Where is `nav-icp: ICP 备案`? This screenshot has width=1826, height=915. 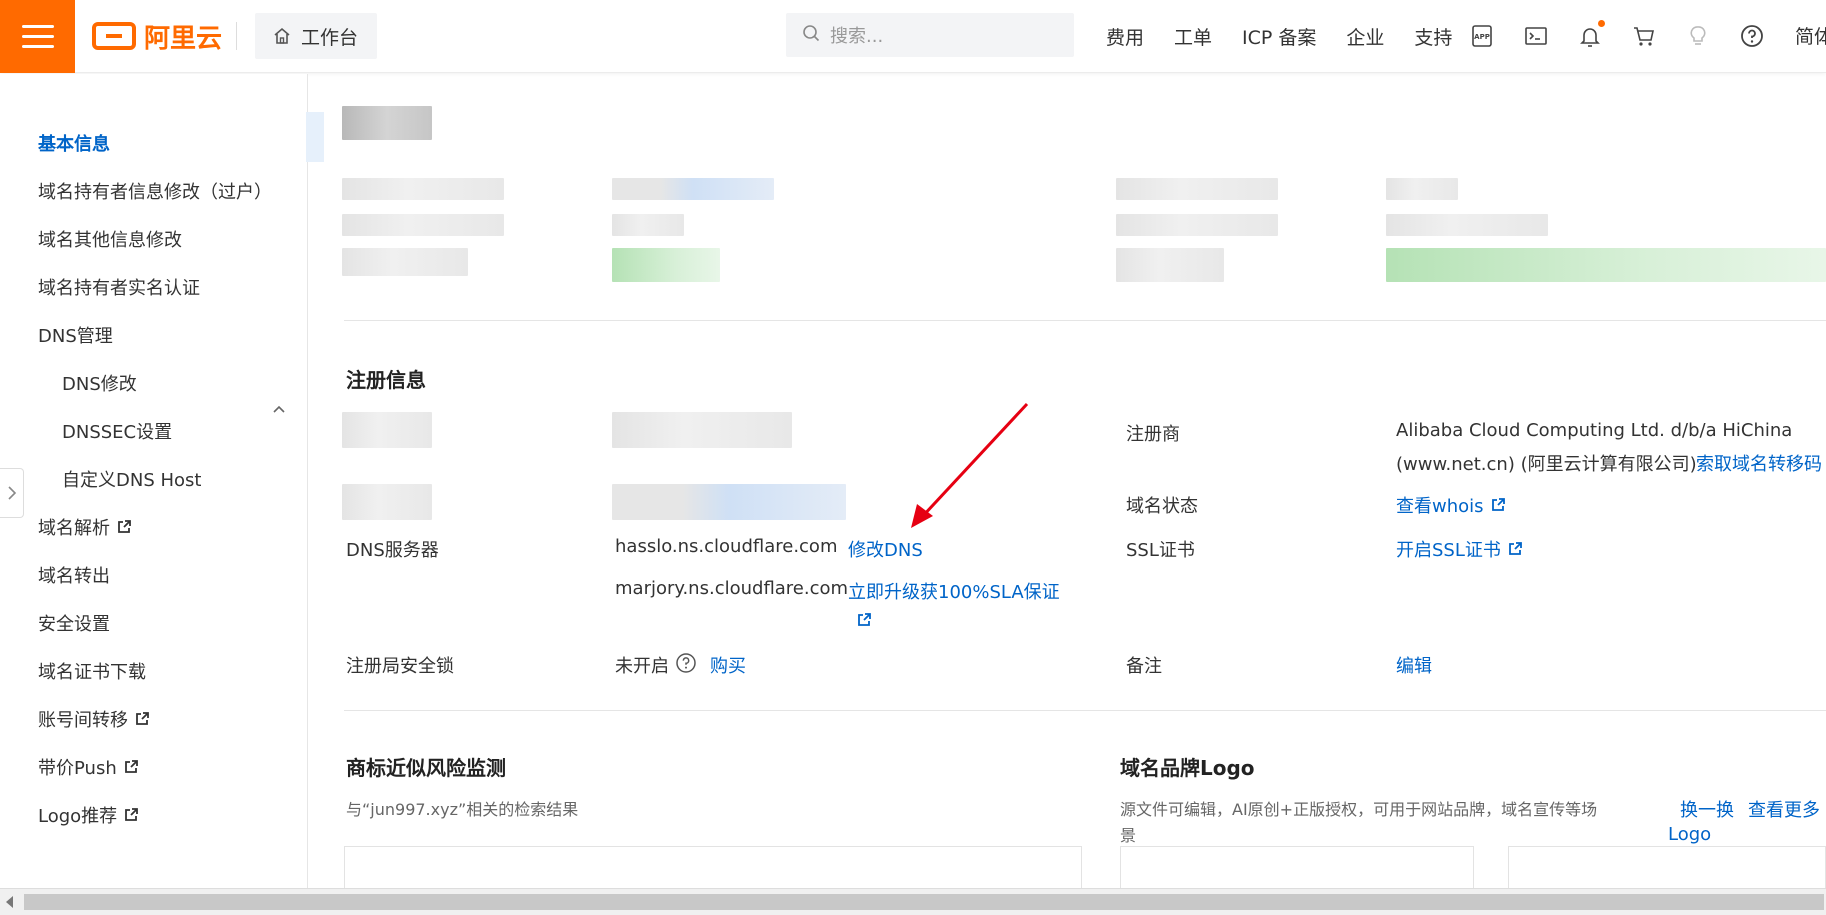 nav-icp: ICP 备案 is located at coordinates (1279, 36).